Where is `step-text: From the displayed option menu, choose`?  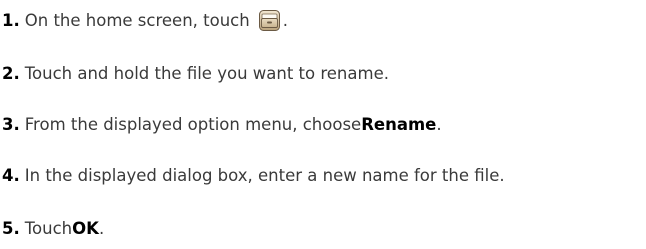 step-text: From the displayed option menu, choose is located at coordinates (193, 124).